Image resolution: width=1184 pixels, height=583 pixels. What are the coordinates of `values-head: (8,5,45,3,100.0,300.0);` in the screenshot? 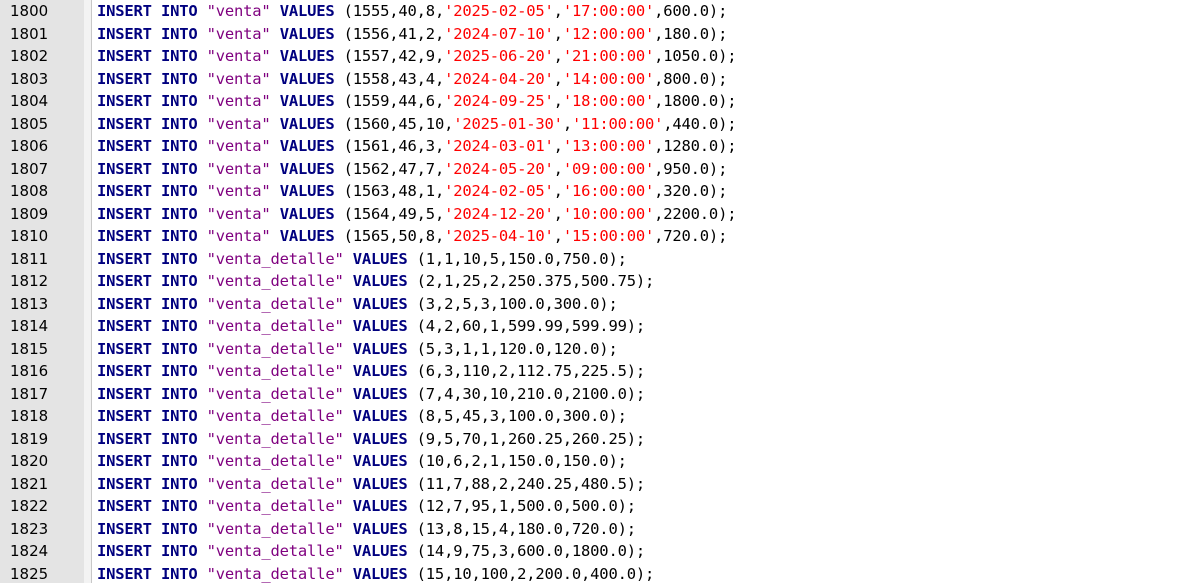 It's located at (521, 416).